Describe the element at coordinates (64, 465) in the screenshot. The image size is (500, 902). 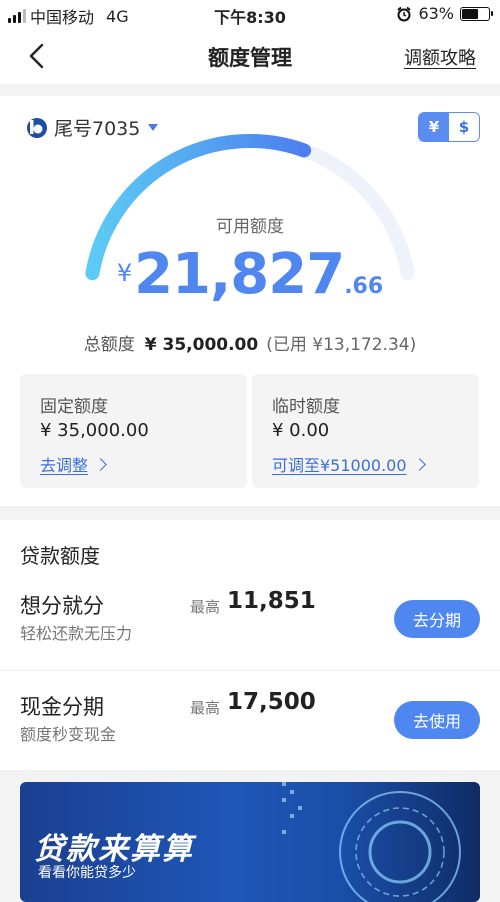
I see `adjust-fixed-label: 去调整` at that location.